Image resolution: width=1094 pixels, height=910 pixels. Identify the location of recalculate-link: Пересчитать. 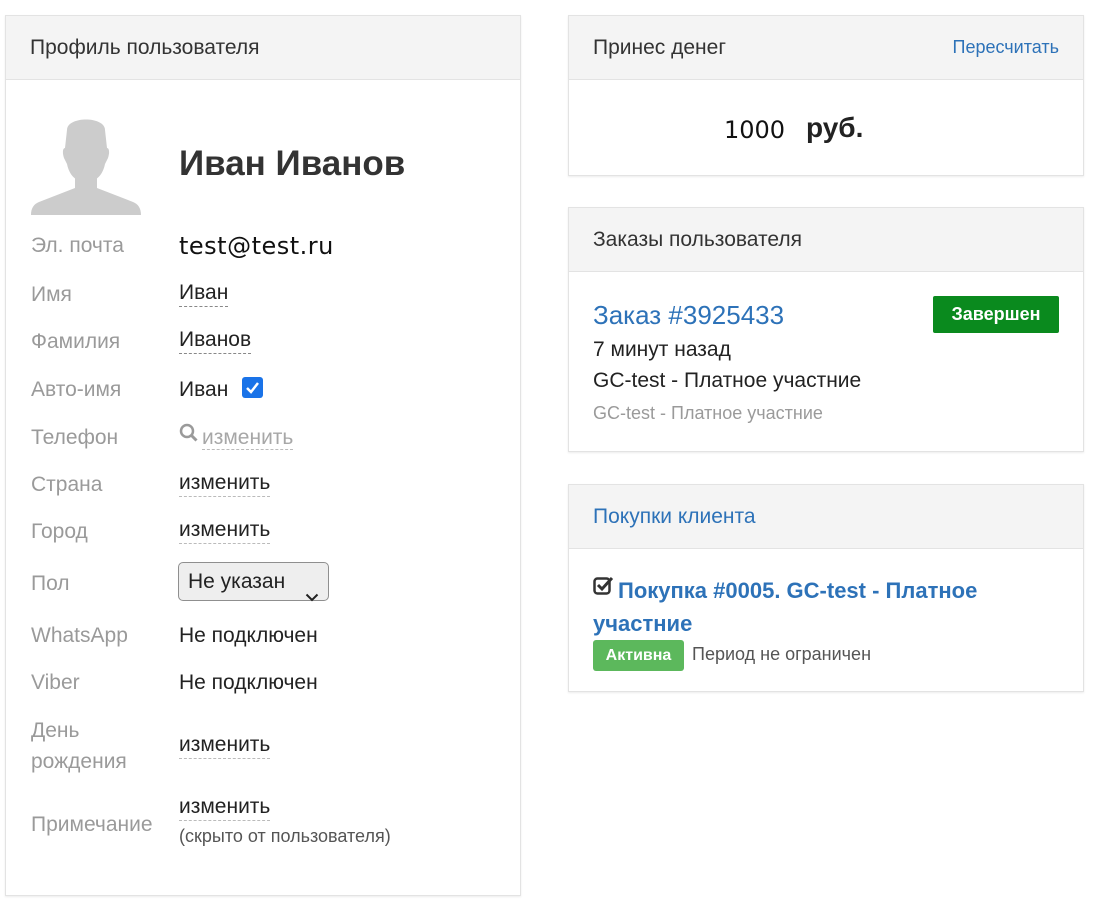
(1006, 47).